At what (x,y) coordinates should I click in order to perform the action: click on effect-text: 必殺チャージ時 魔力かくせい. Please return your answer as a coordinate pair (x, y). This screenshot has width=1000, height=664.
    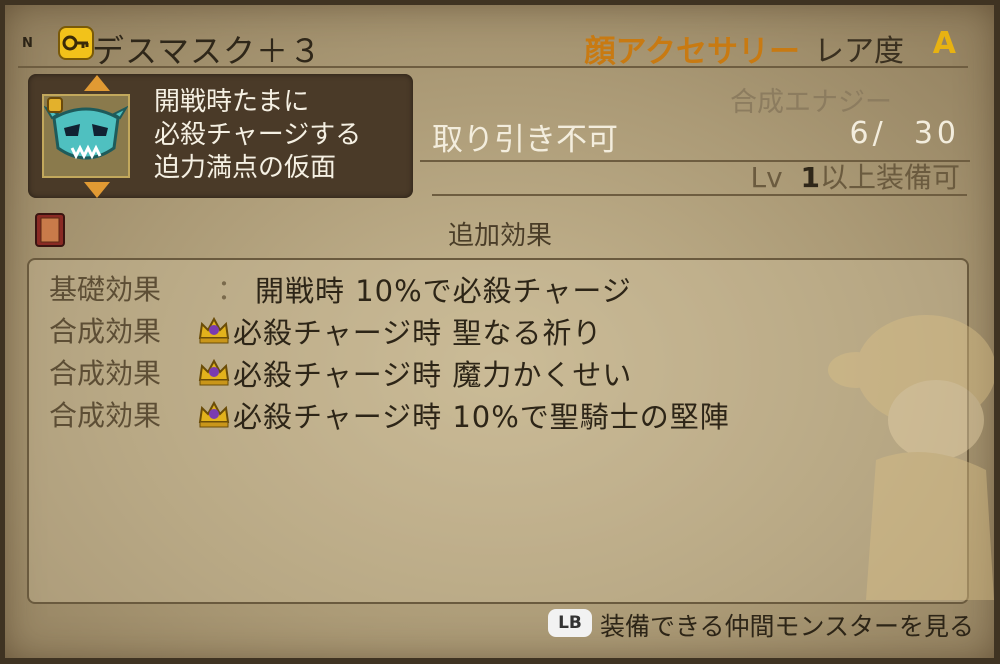
    Looking at the image, I should click on (433, 375).